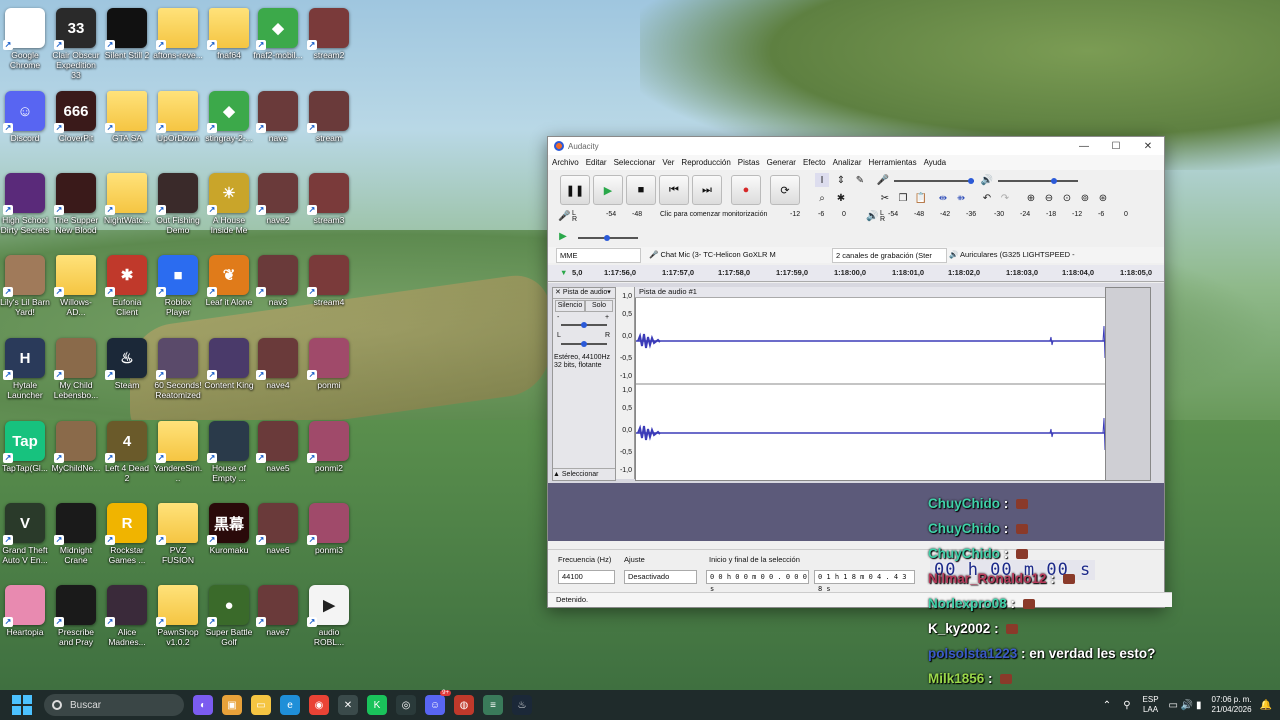  What do you see at coordinates (635, 162) in the screenshot?
I see `menu-item: Seleccionar` at bounding box center [635, 162].